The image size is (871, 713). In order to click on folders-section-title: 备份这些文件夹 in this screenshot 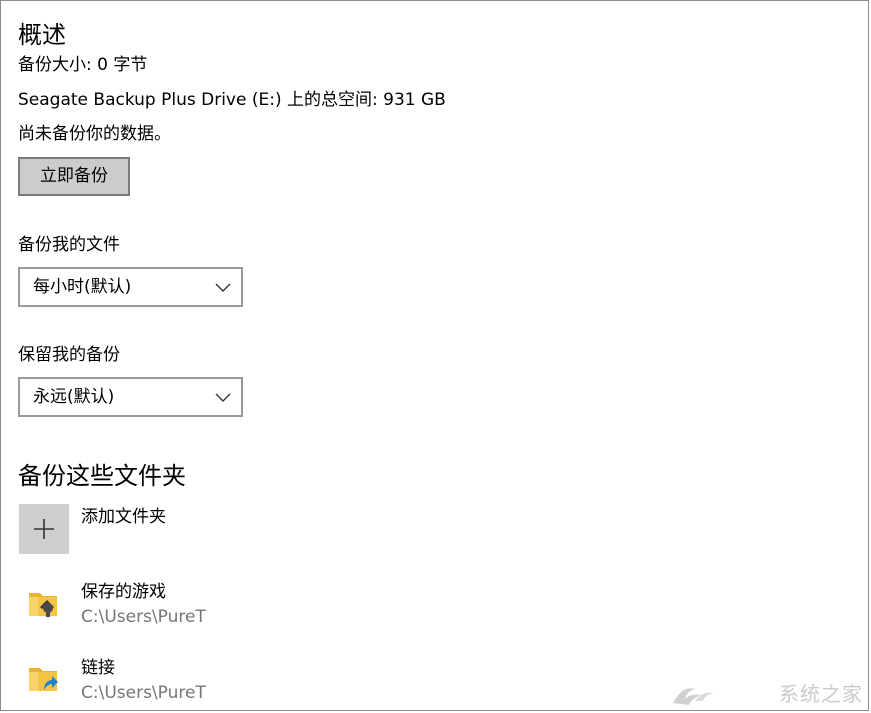, I will do `click(102, 476)`.